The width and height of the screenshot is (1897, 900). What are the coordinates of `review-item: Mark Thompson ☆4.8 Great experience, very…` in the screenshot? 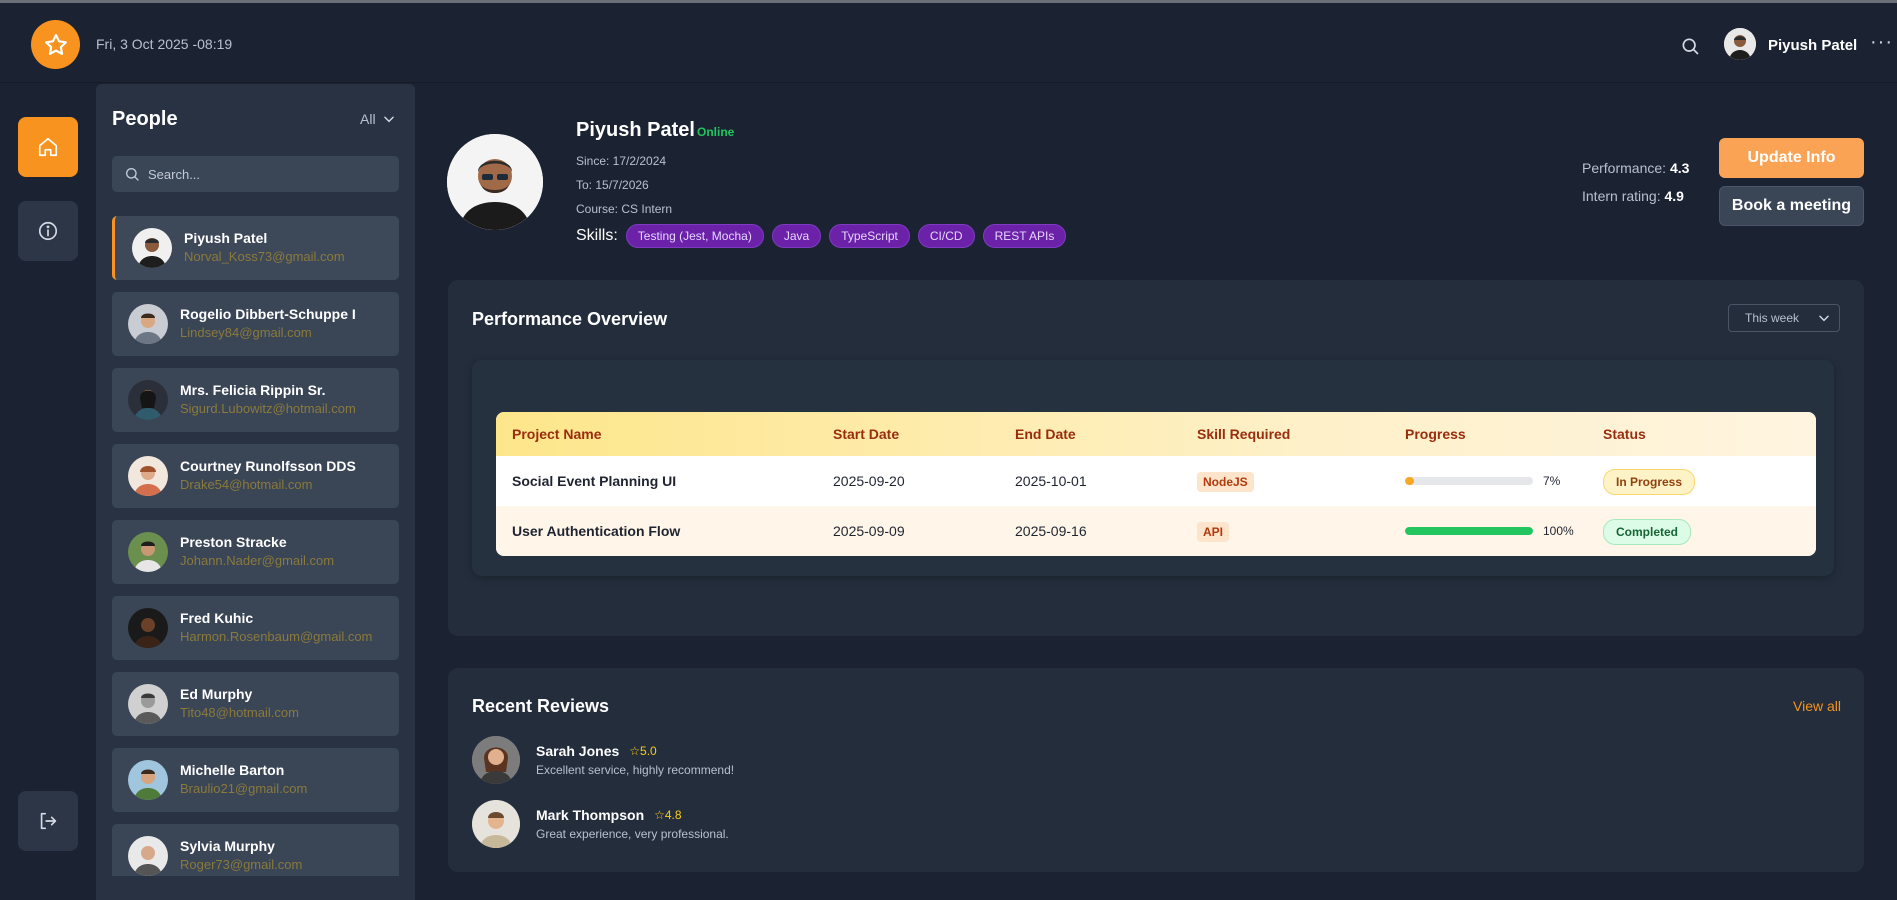 It's located at (600, 824).